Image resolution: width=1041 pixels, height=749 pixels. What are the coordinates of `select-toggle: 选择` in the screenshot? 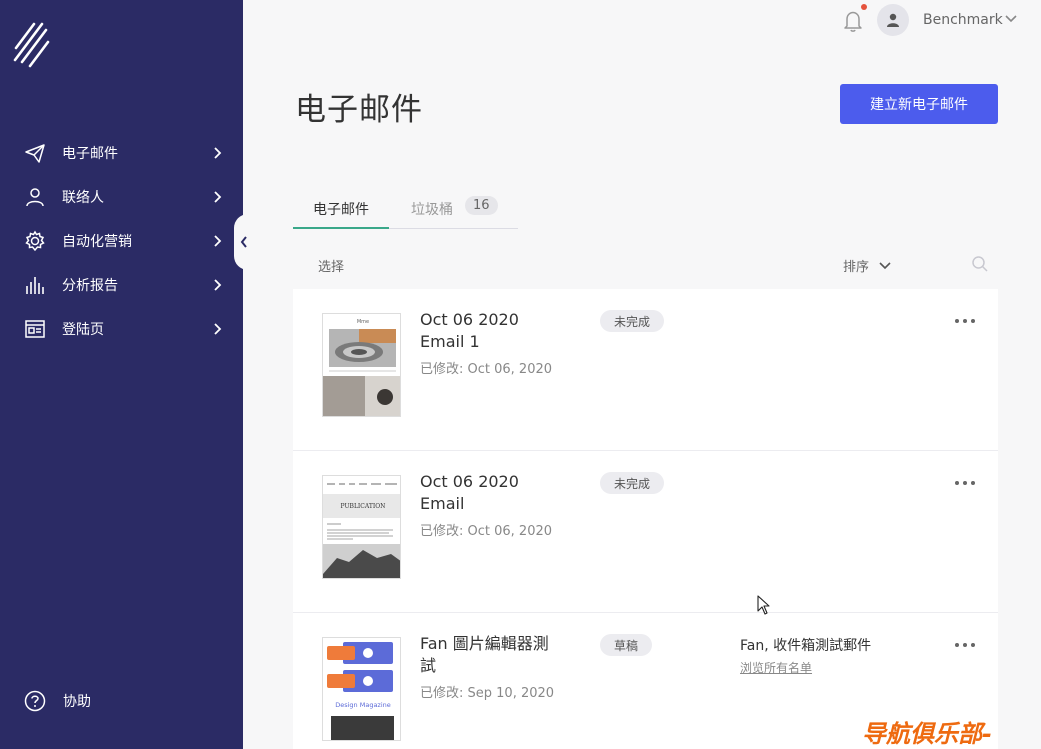 It's located at (331, 265).